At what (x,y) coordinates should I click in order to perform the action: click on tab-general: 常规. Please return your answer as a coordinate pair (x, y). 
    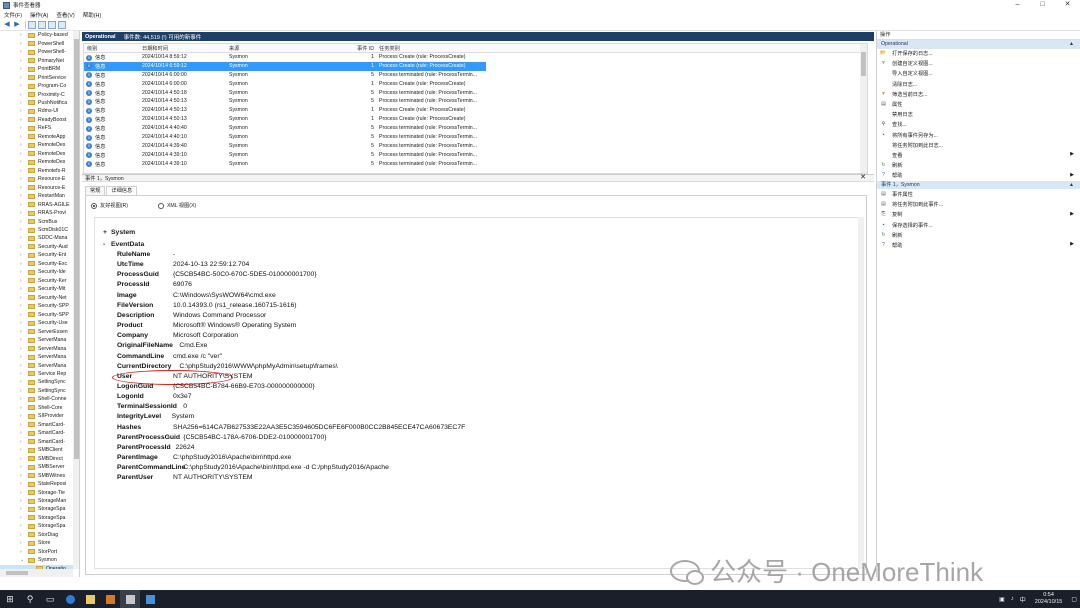
    Looking at the image, I should click on (95, 190).